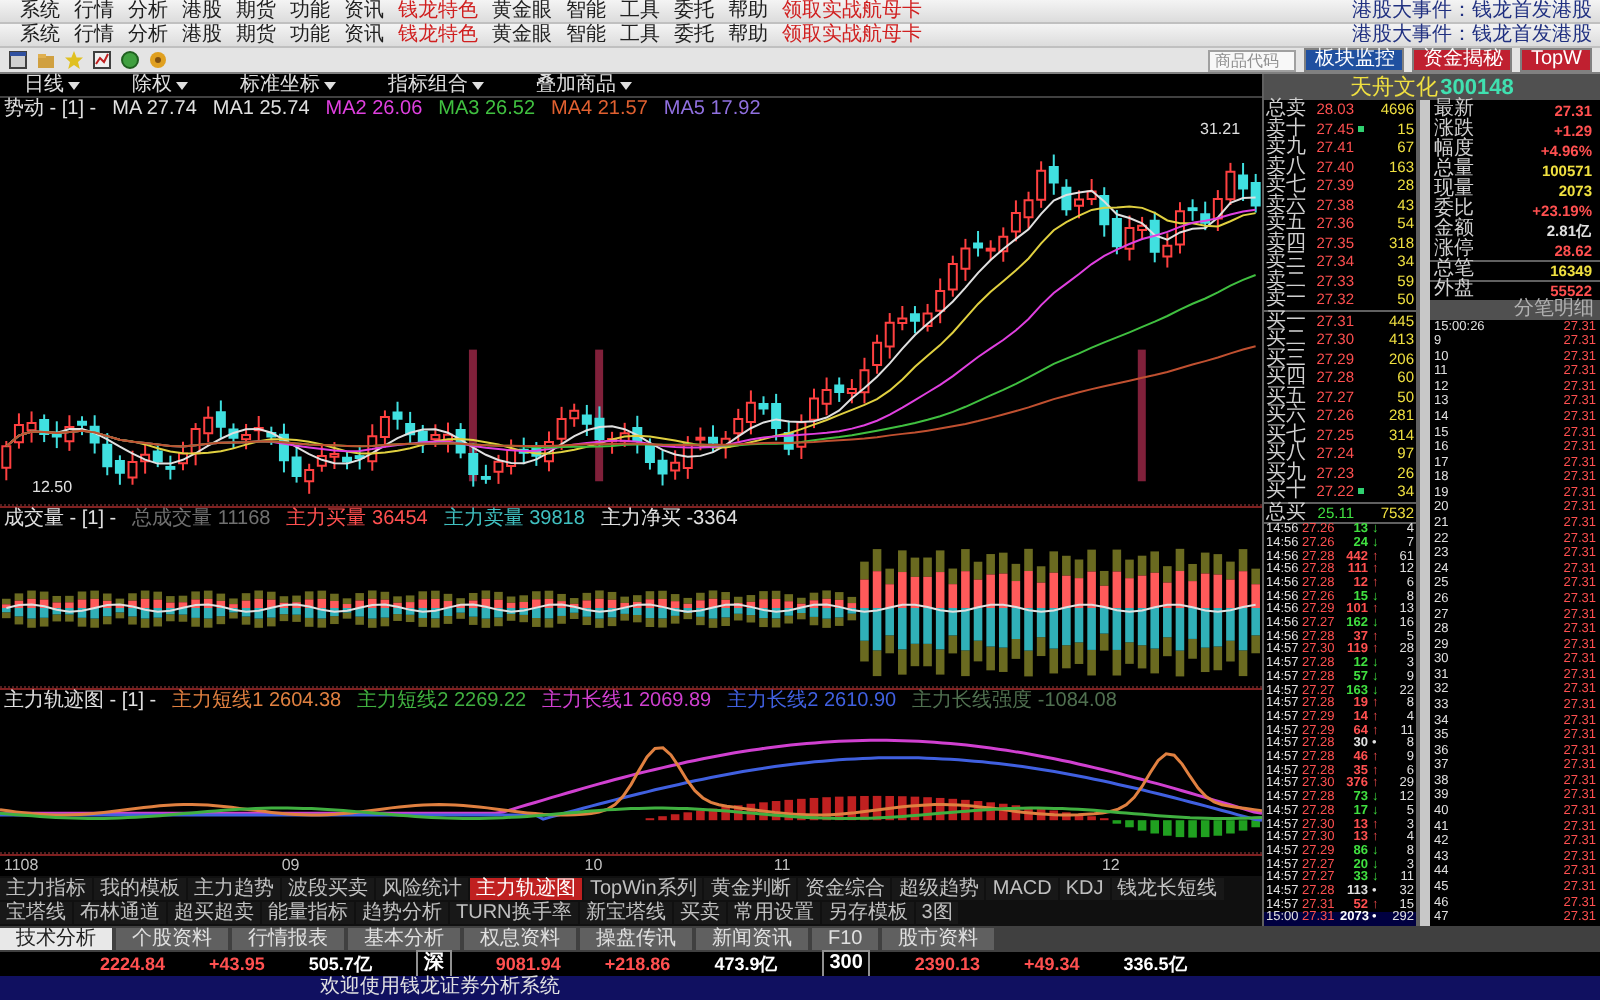 The image size is (1600, 1000). I want to click on indicator-tab: 主力轨迹图, so click(526, 889).